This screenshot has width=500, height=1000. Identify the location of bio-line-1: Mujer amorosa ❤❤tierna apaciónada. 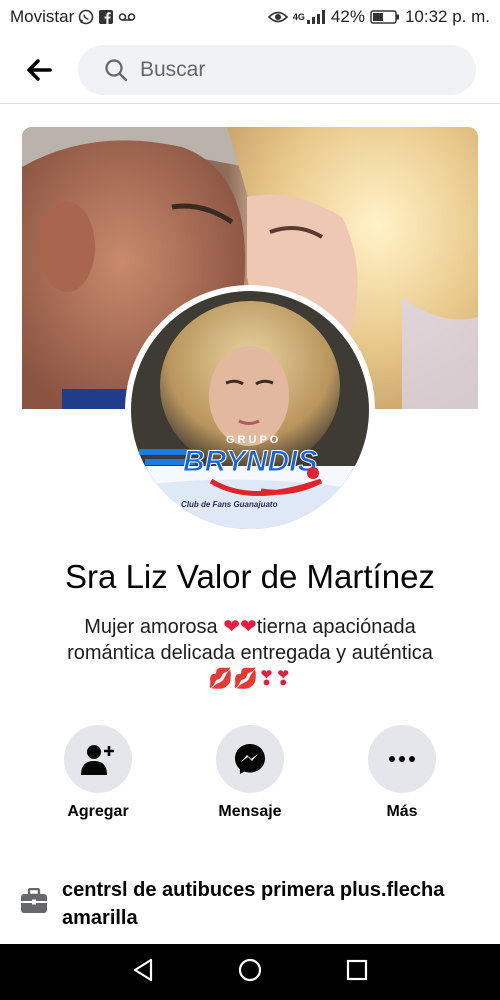
(250, 627).